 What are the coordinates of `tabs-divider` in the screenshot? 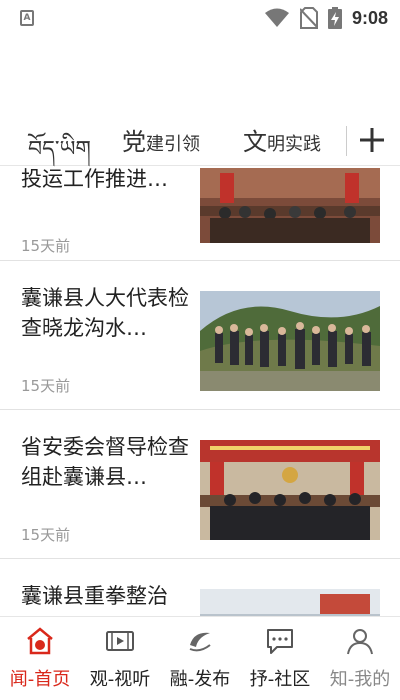 It's located at (346, 141).